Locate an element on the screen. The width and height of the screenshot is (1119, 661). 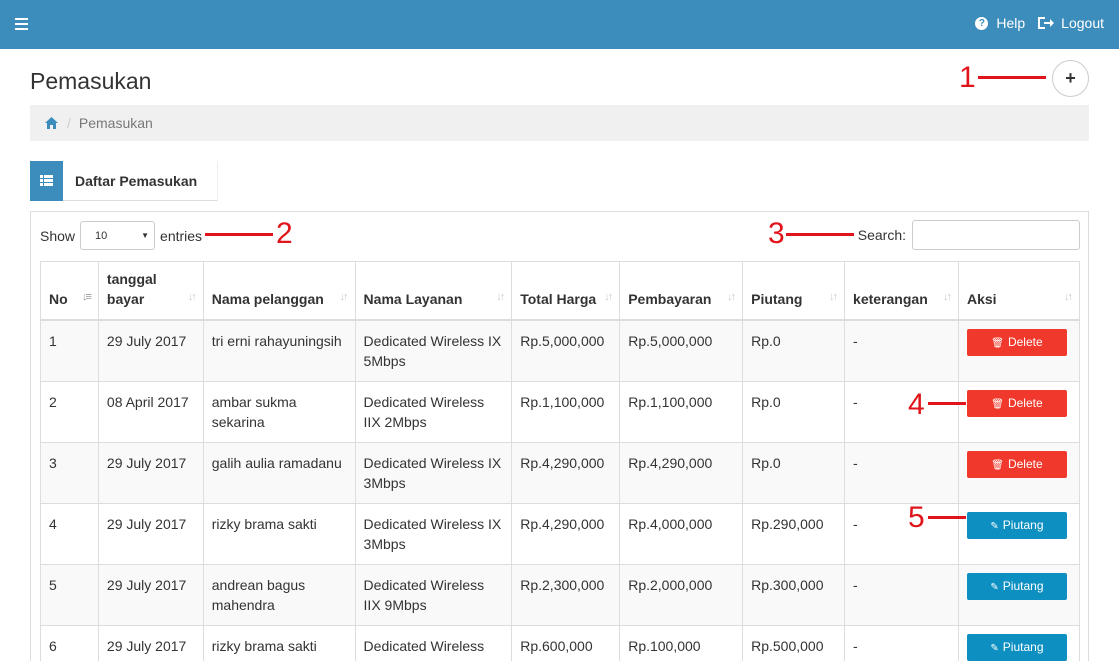
cell-layanan: Dedicated Wireless IIX 9Mbps is located at coordinates (433, 594).